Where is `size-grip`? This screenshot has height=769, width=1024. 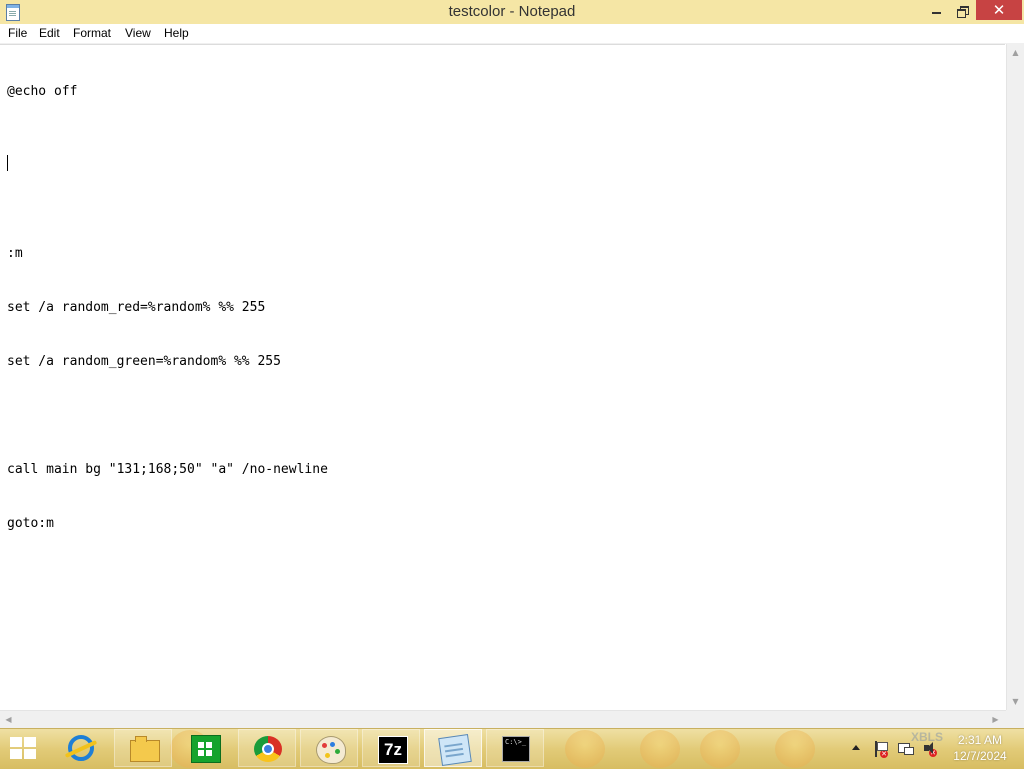
size-grip is located at coordinates (1015, 719).